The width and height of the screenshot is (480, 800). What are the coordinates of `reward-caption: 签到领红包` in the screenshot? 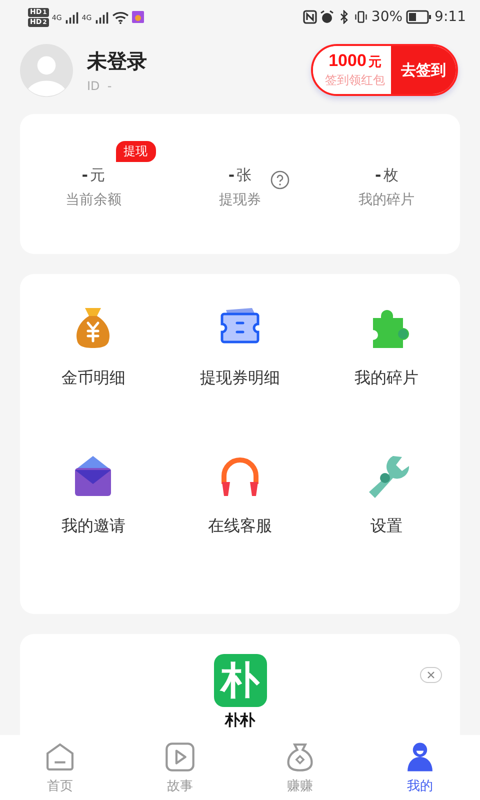 It's located at (355, 80).